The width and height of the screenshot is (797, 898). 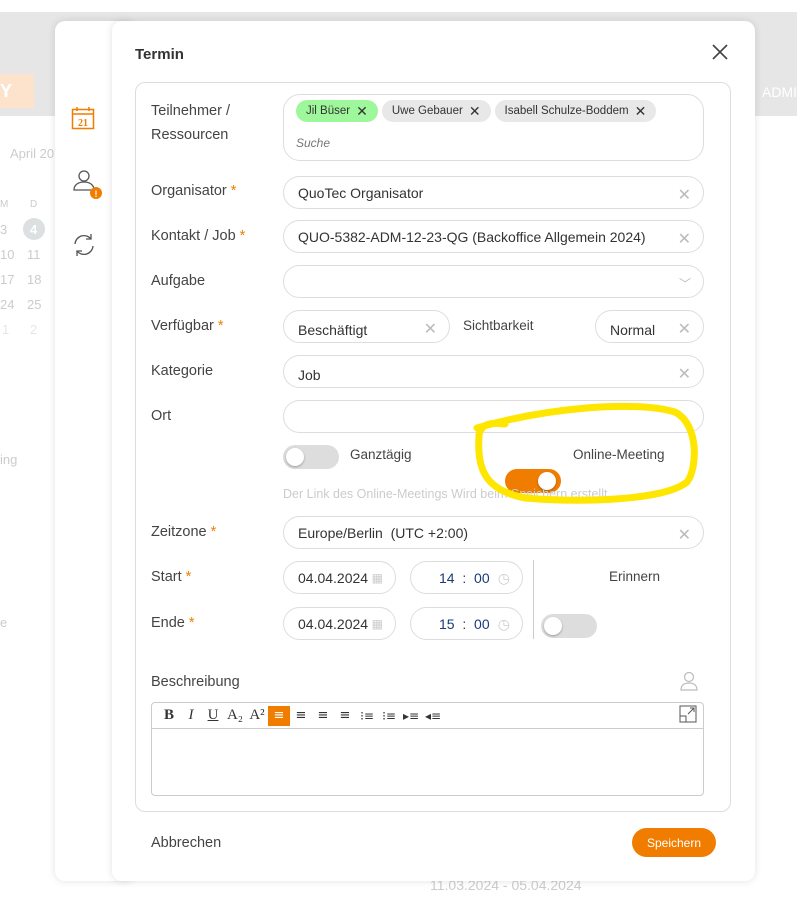 I want to click on editor-toolbar: B I U A₂ A² ≡ ≡ ≡ ≡ ⁝≡ ⁝≡ ▸≡ ◂≡, so click(x=427, y=716).